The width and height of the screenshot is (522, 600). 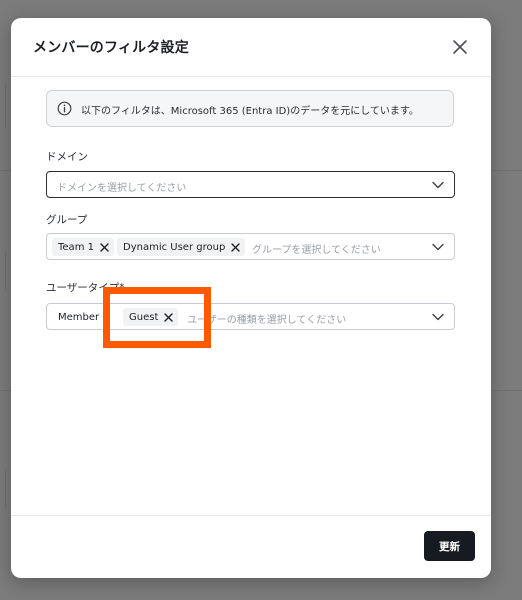 What do you see at coordinates (85, 288) in the screenshot?
I see `user-type-label: ユーザータイプ*` at bounding box center [85, 288].